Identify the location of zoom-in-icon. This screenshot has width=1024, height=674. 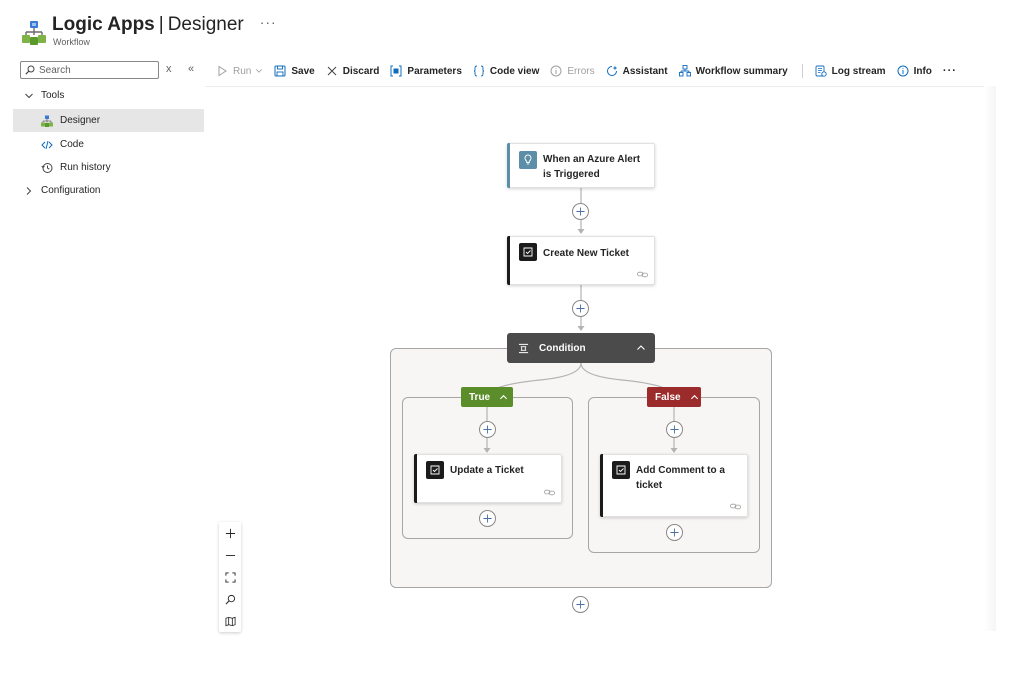
(230, 533).